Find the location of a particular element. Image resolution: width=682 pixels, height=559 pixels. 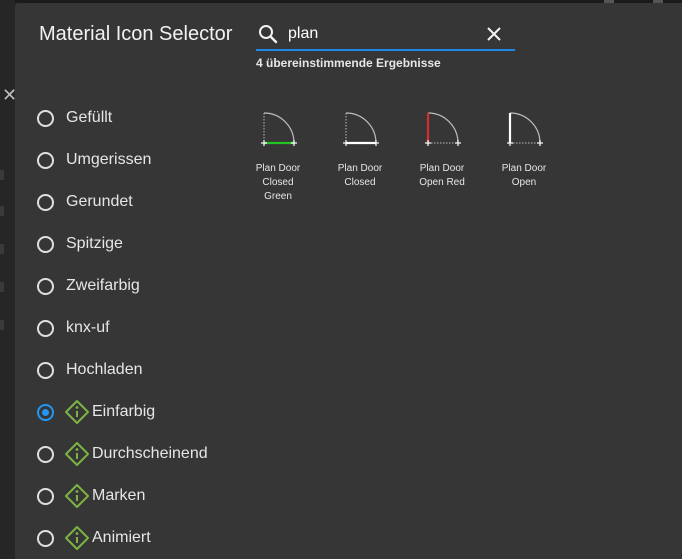

search-icon is located at coordinates (268, 34).